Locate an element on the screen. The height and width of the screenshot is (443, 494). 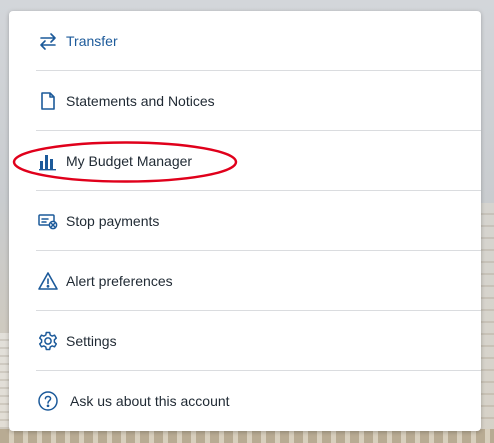
menu-item-label: Ask us about this account is located at coordinates (150, 401).